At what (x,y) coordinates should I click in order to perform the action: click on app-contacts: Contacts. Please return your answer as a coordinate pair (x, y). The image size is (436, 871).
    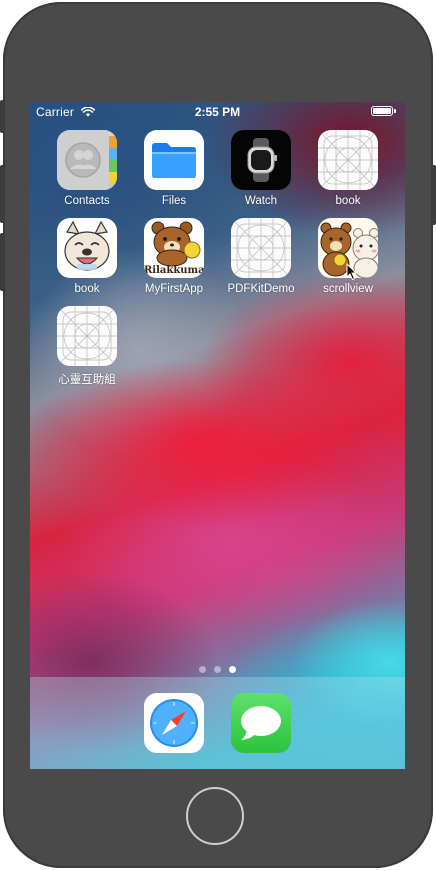
    Looking at the image, I should click on (87, 168).